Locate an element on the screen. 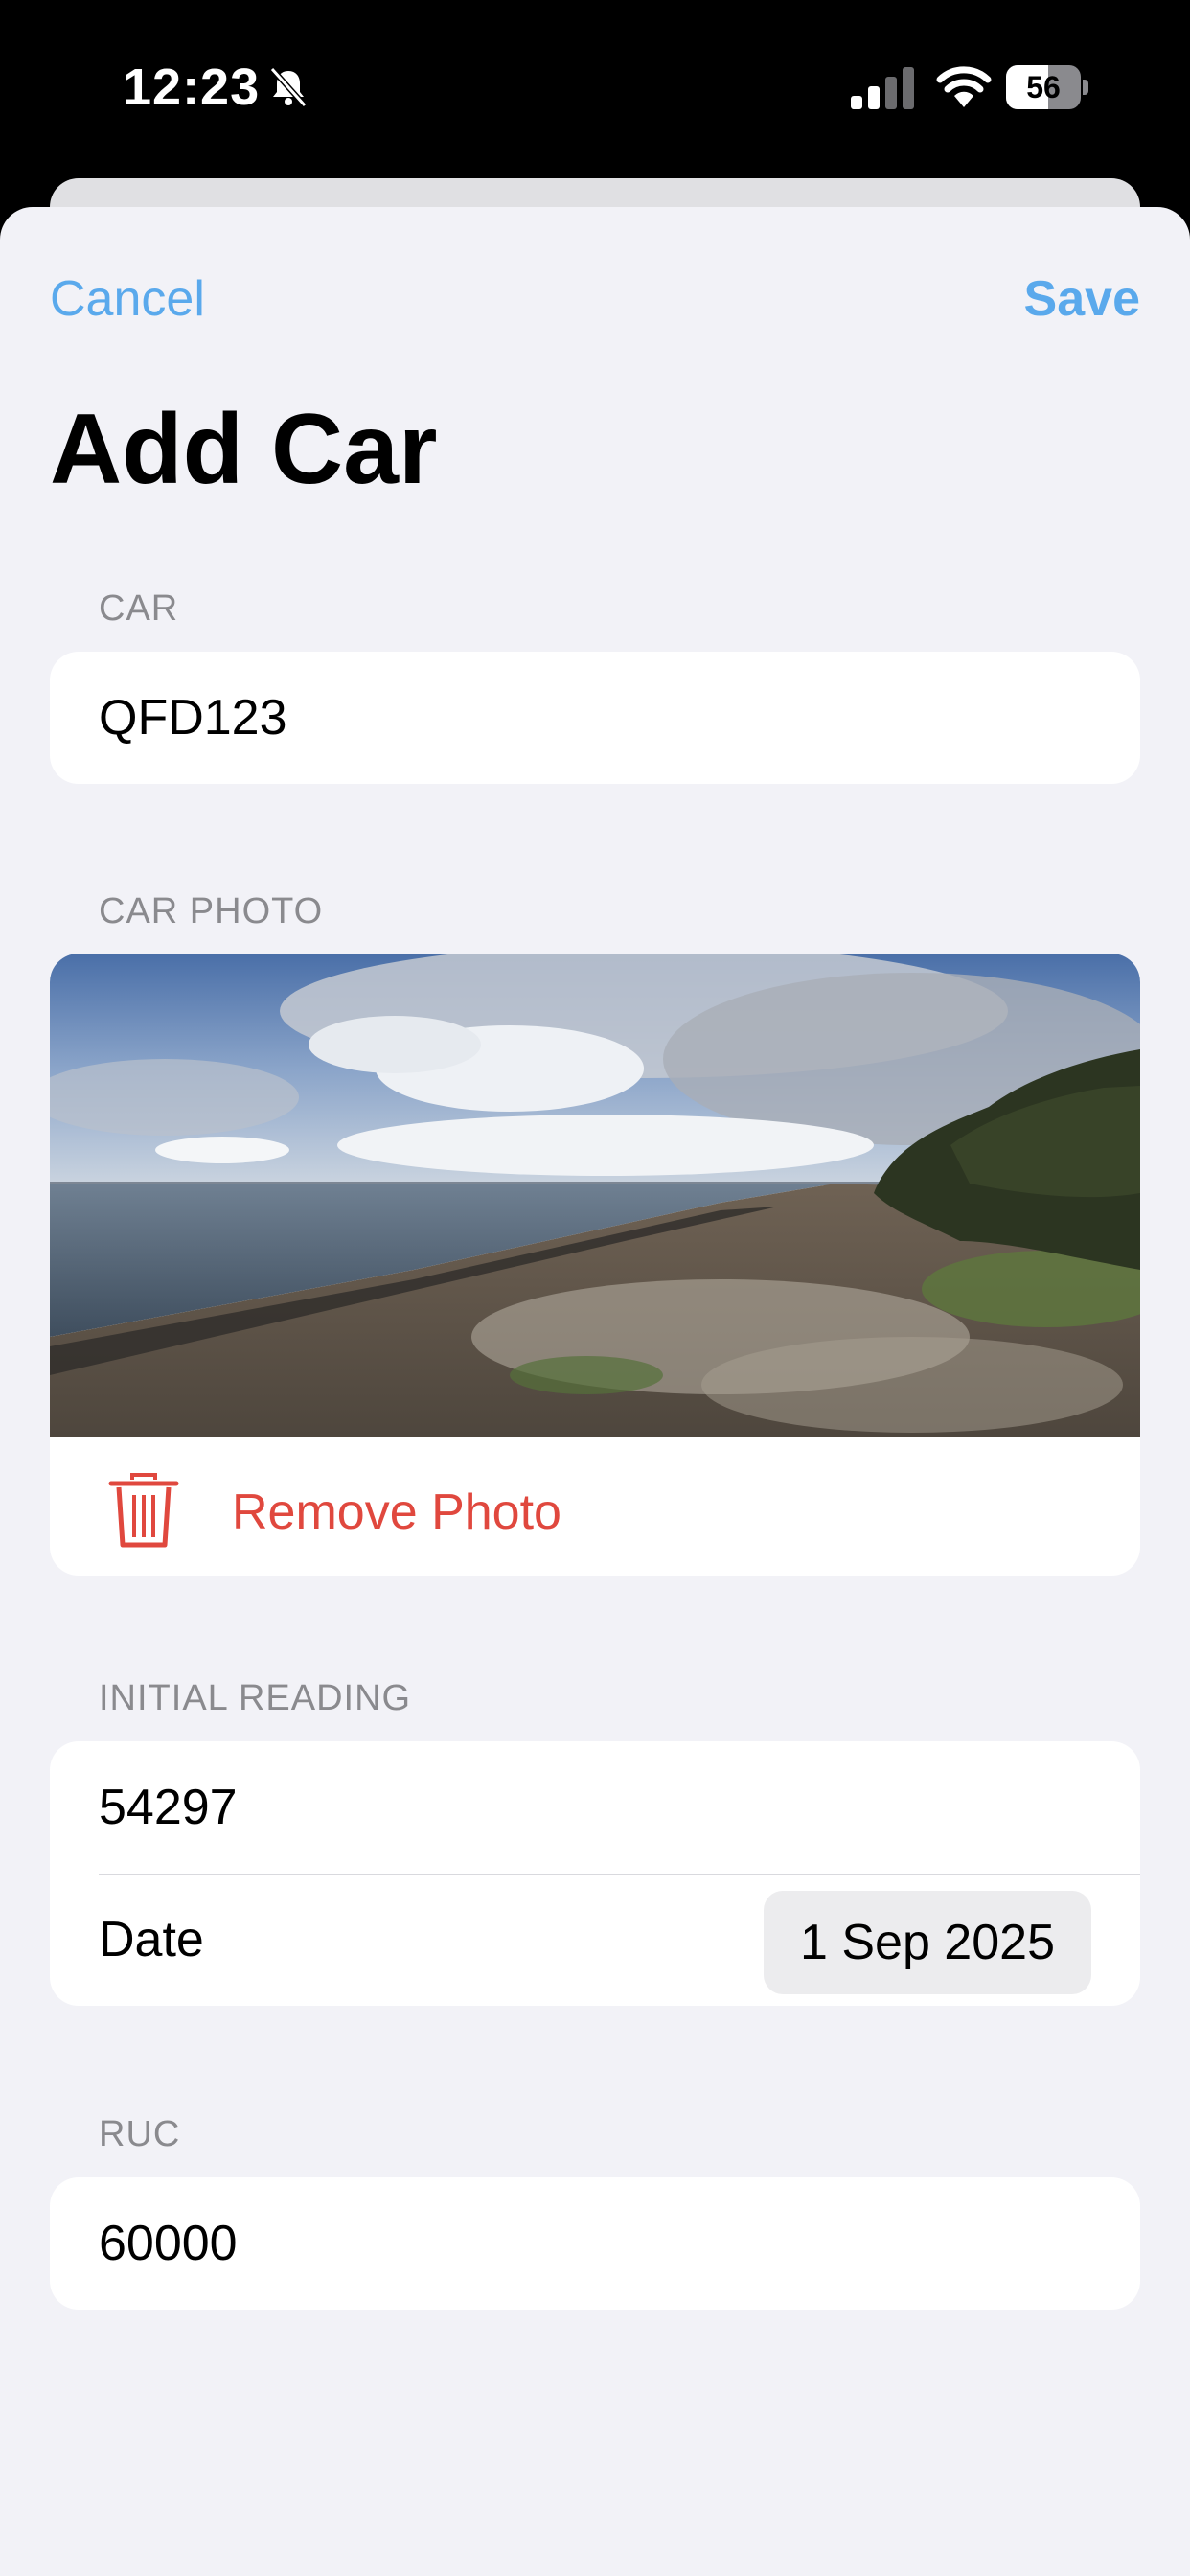 This screenshot has height=2576, width=1190. trash-icon is located at coordinates (144, 1510).